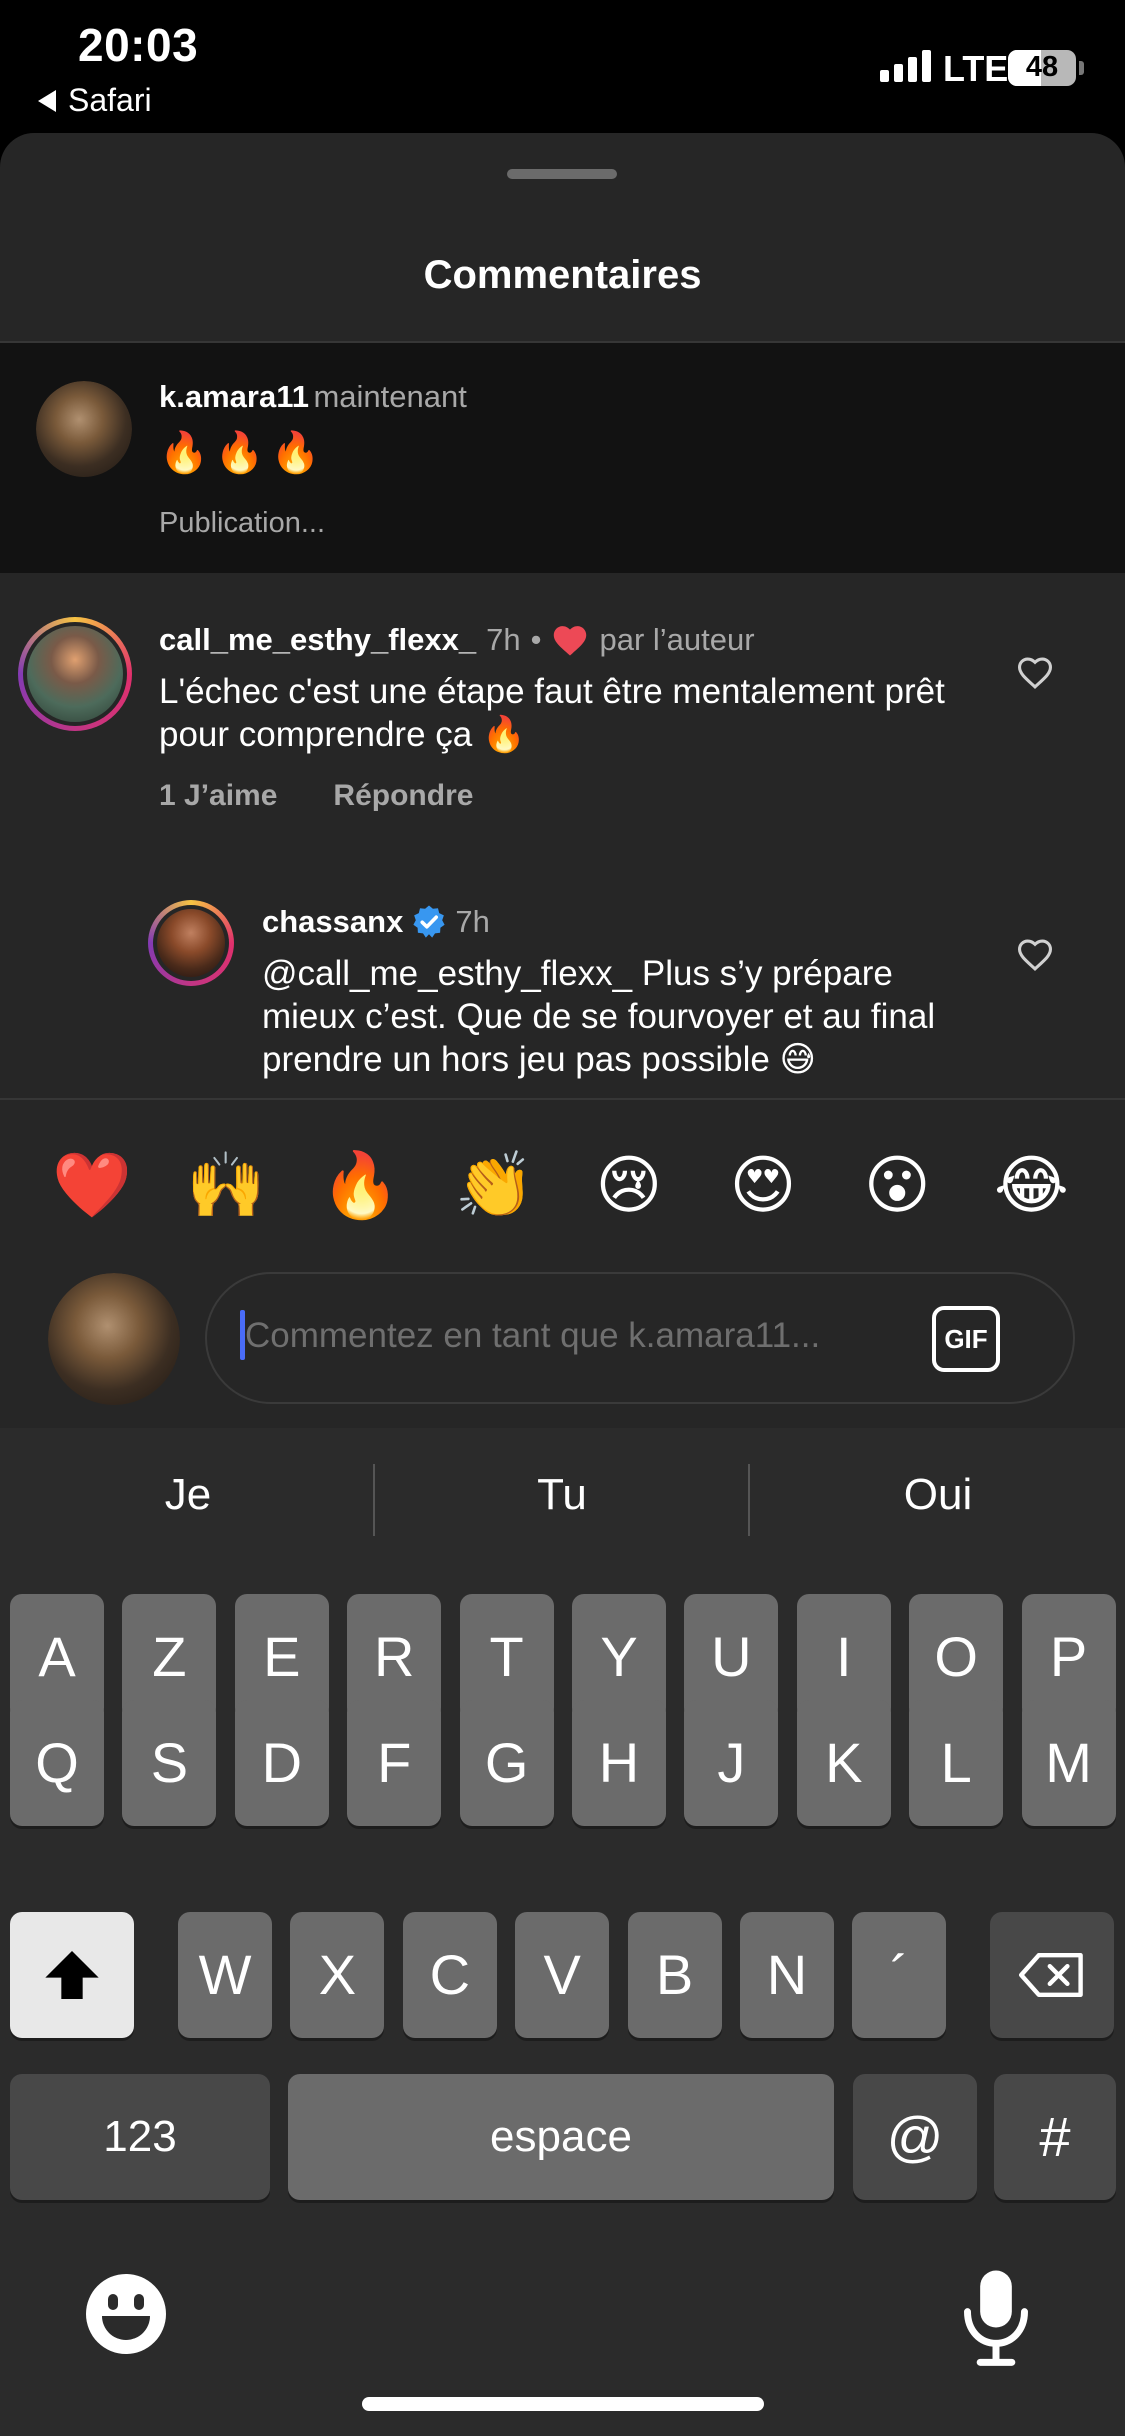  I want to click on comment-header: call_me_esthy_flexx_ 7h • par l’auteur, so click(457, 640).